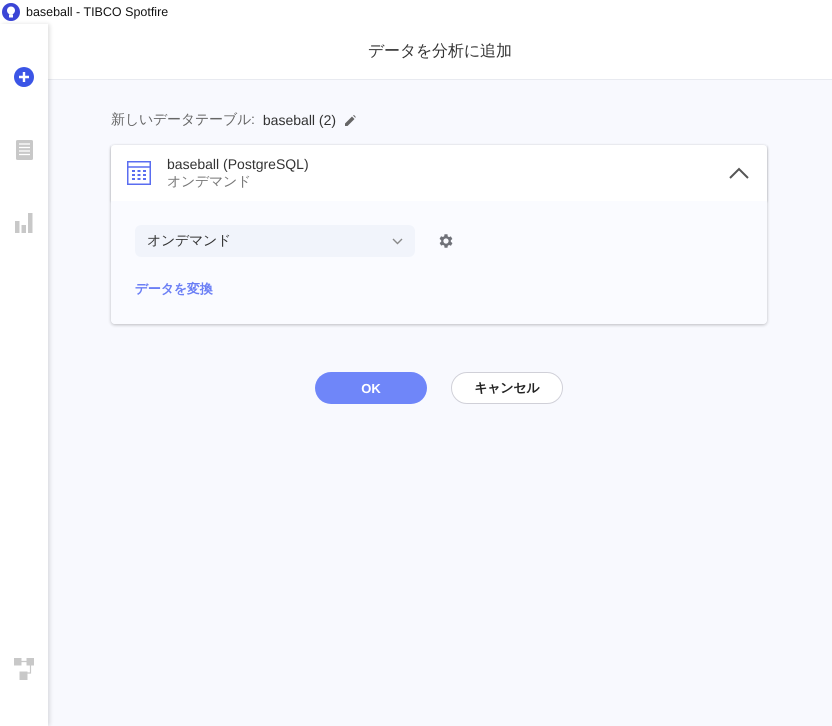 The height and width of the screenshot is (726, 832). What do you see at coordinates (397, 241) in the screenshot?
I see `chevron-down-icon` at bounding box center [397, 241].